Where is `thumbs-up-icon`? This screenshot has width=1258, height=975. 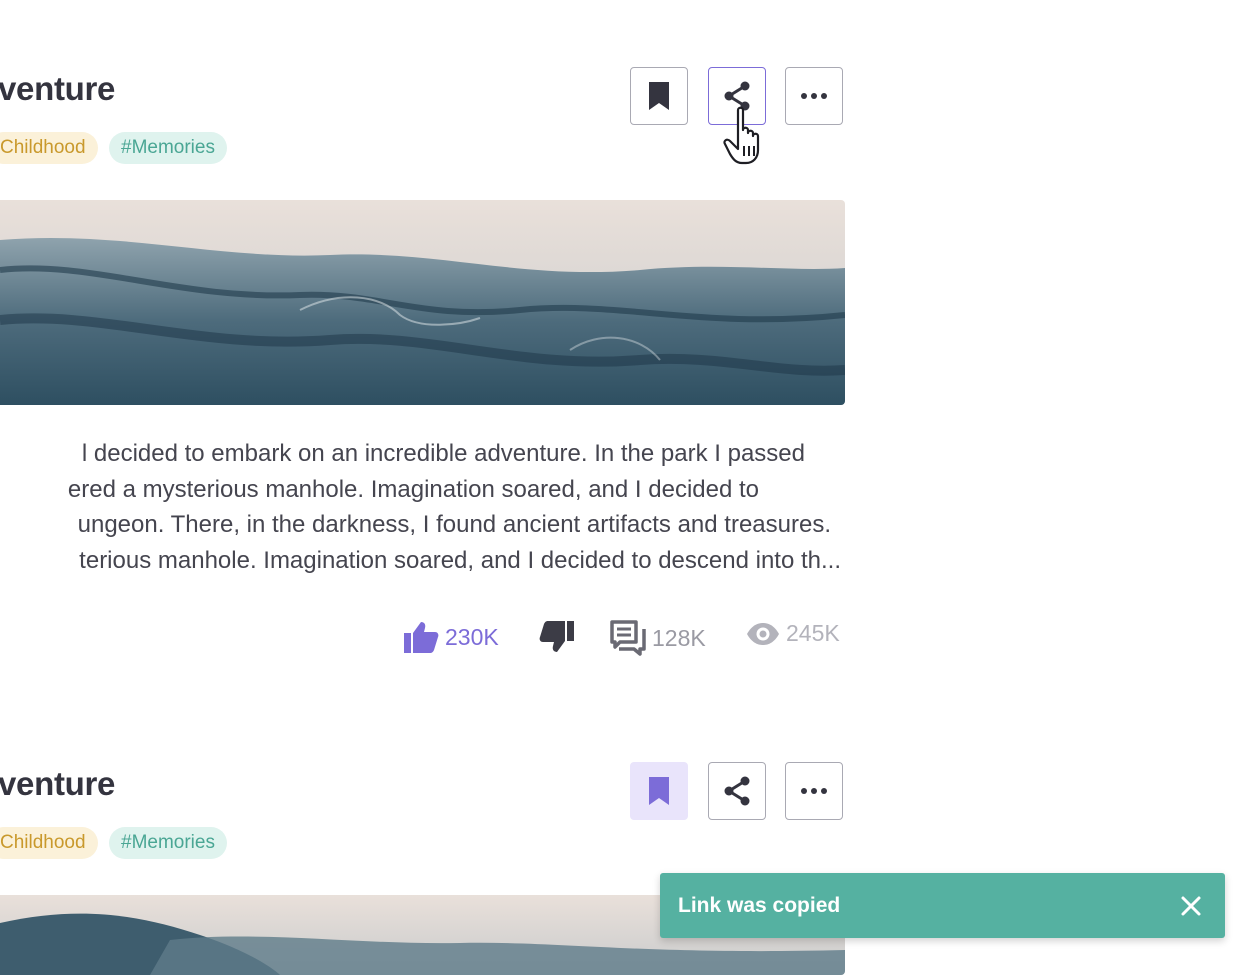 thumbs-up-icon is located at coordinates (421, 637).